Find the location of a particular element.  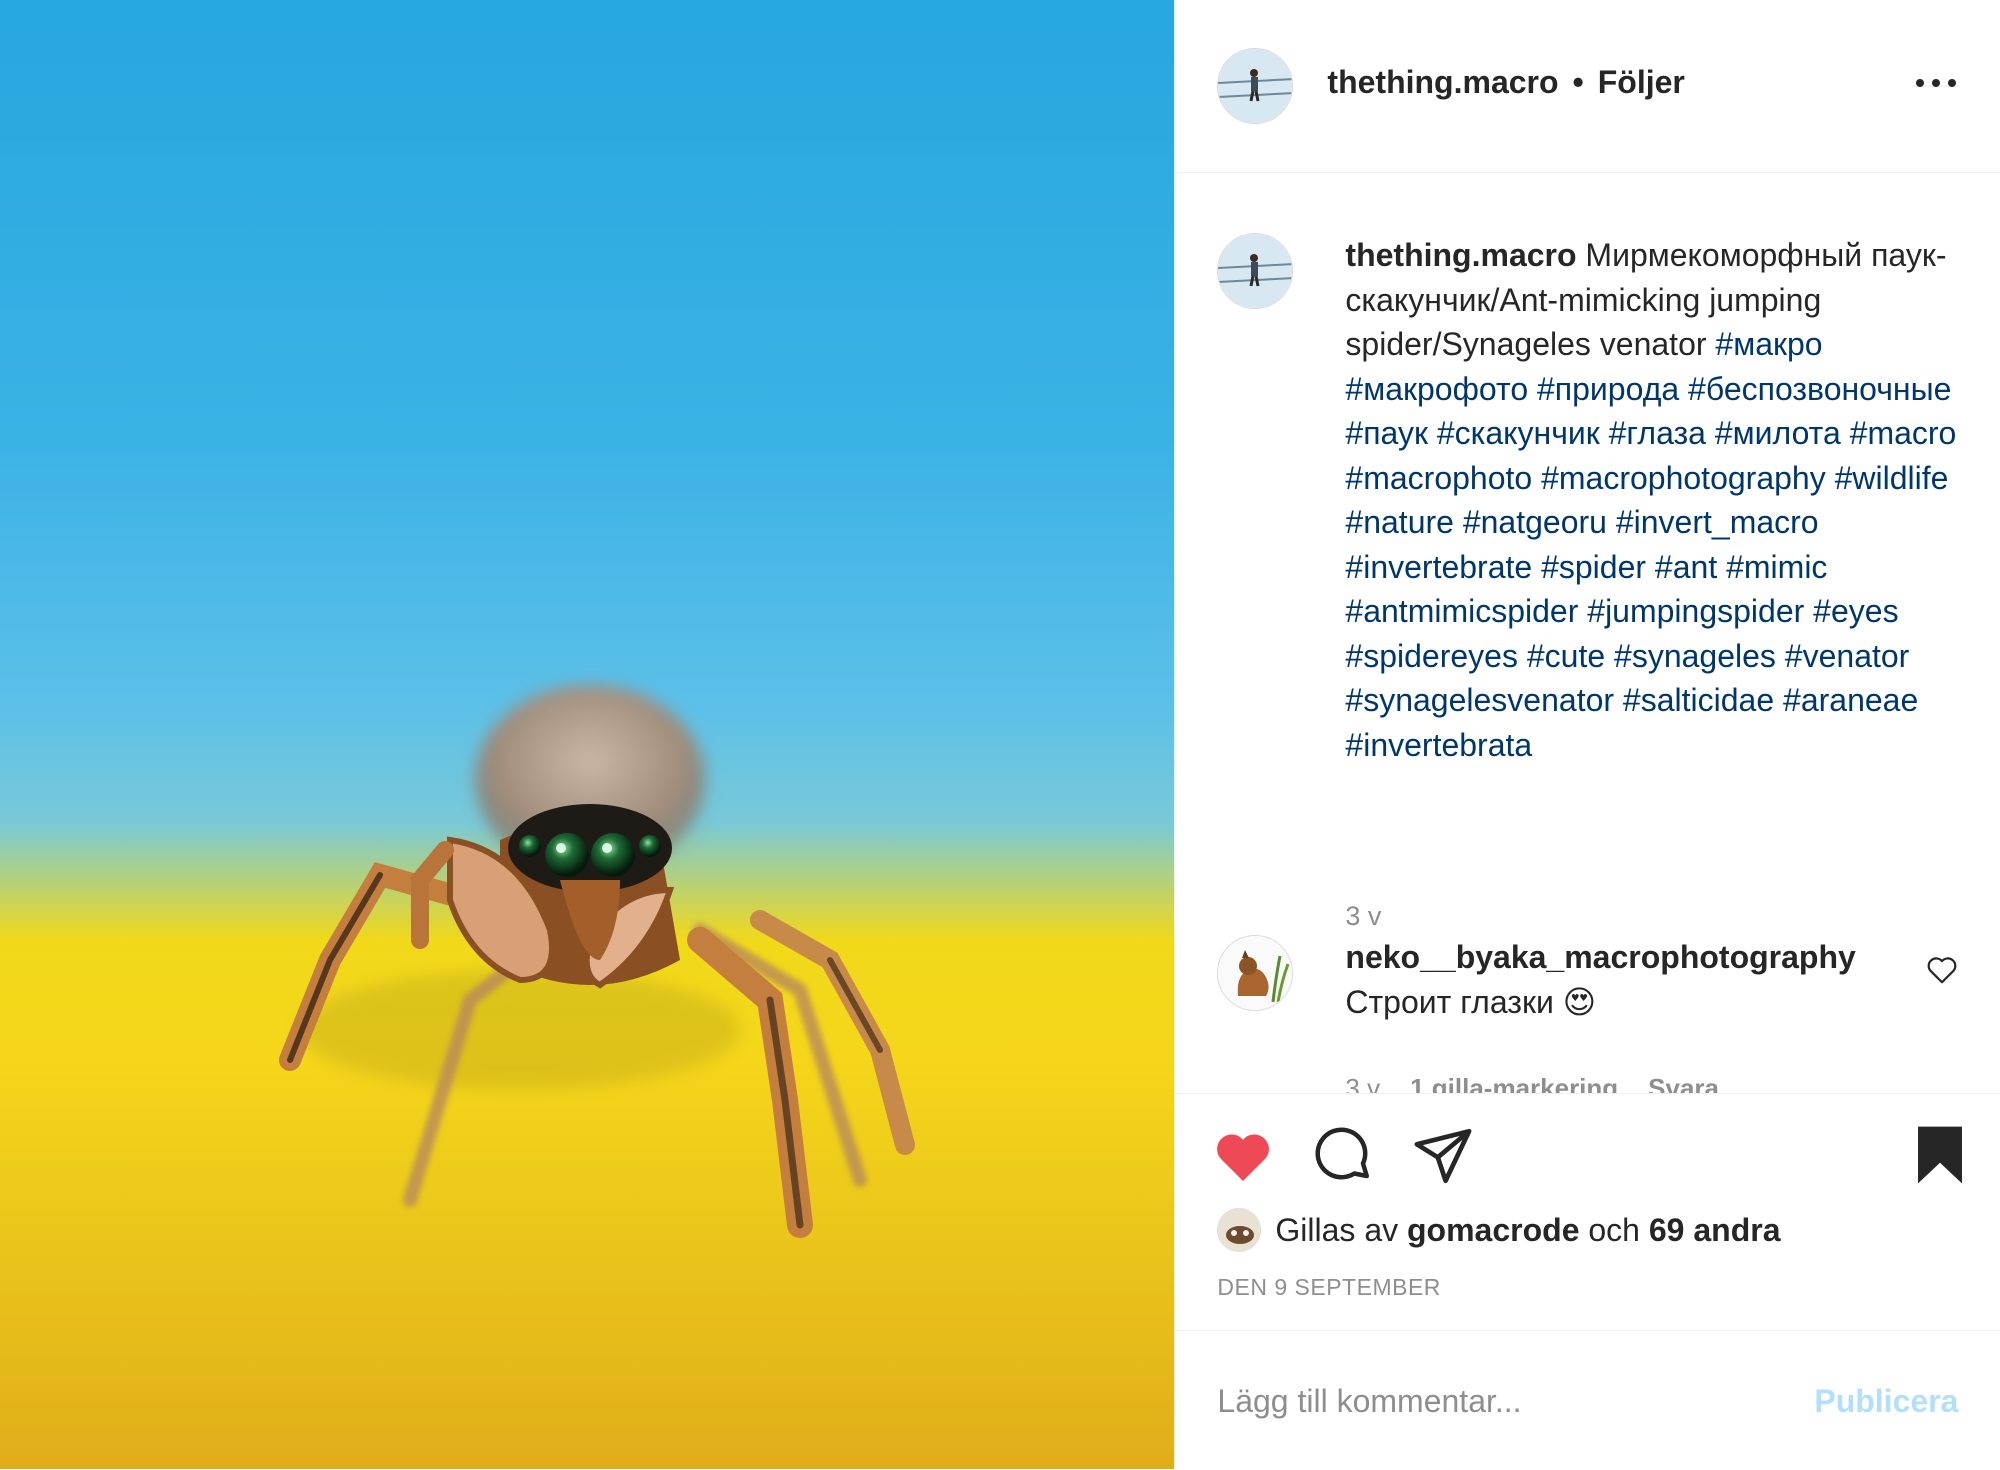

author-avatar is located at coordinates (1255, 86).